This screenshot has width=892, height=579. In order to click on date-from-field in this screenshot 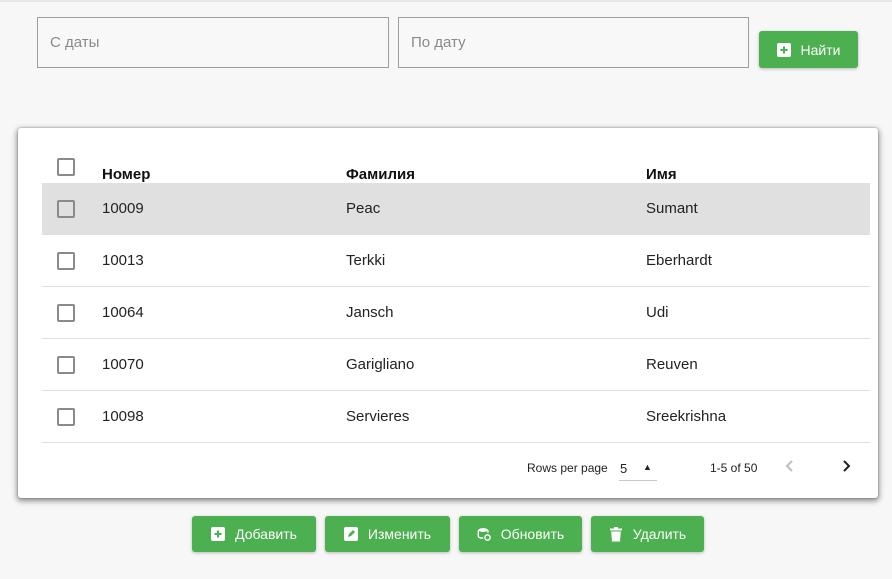, I will do `click(213, 42)`.